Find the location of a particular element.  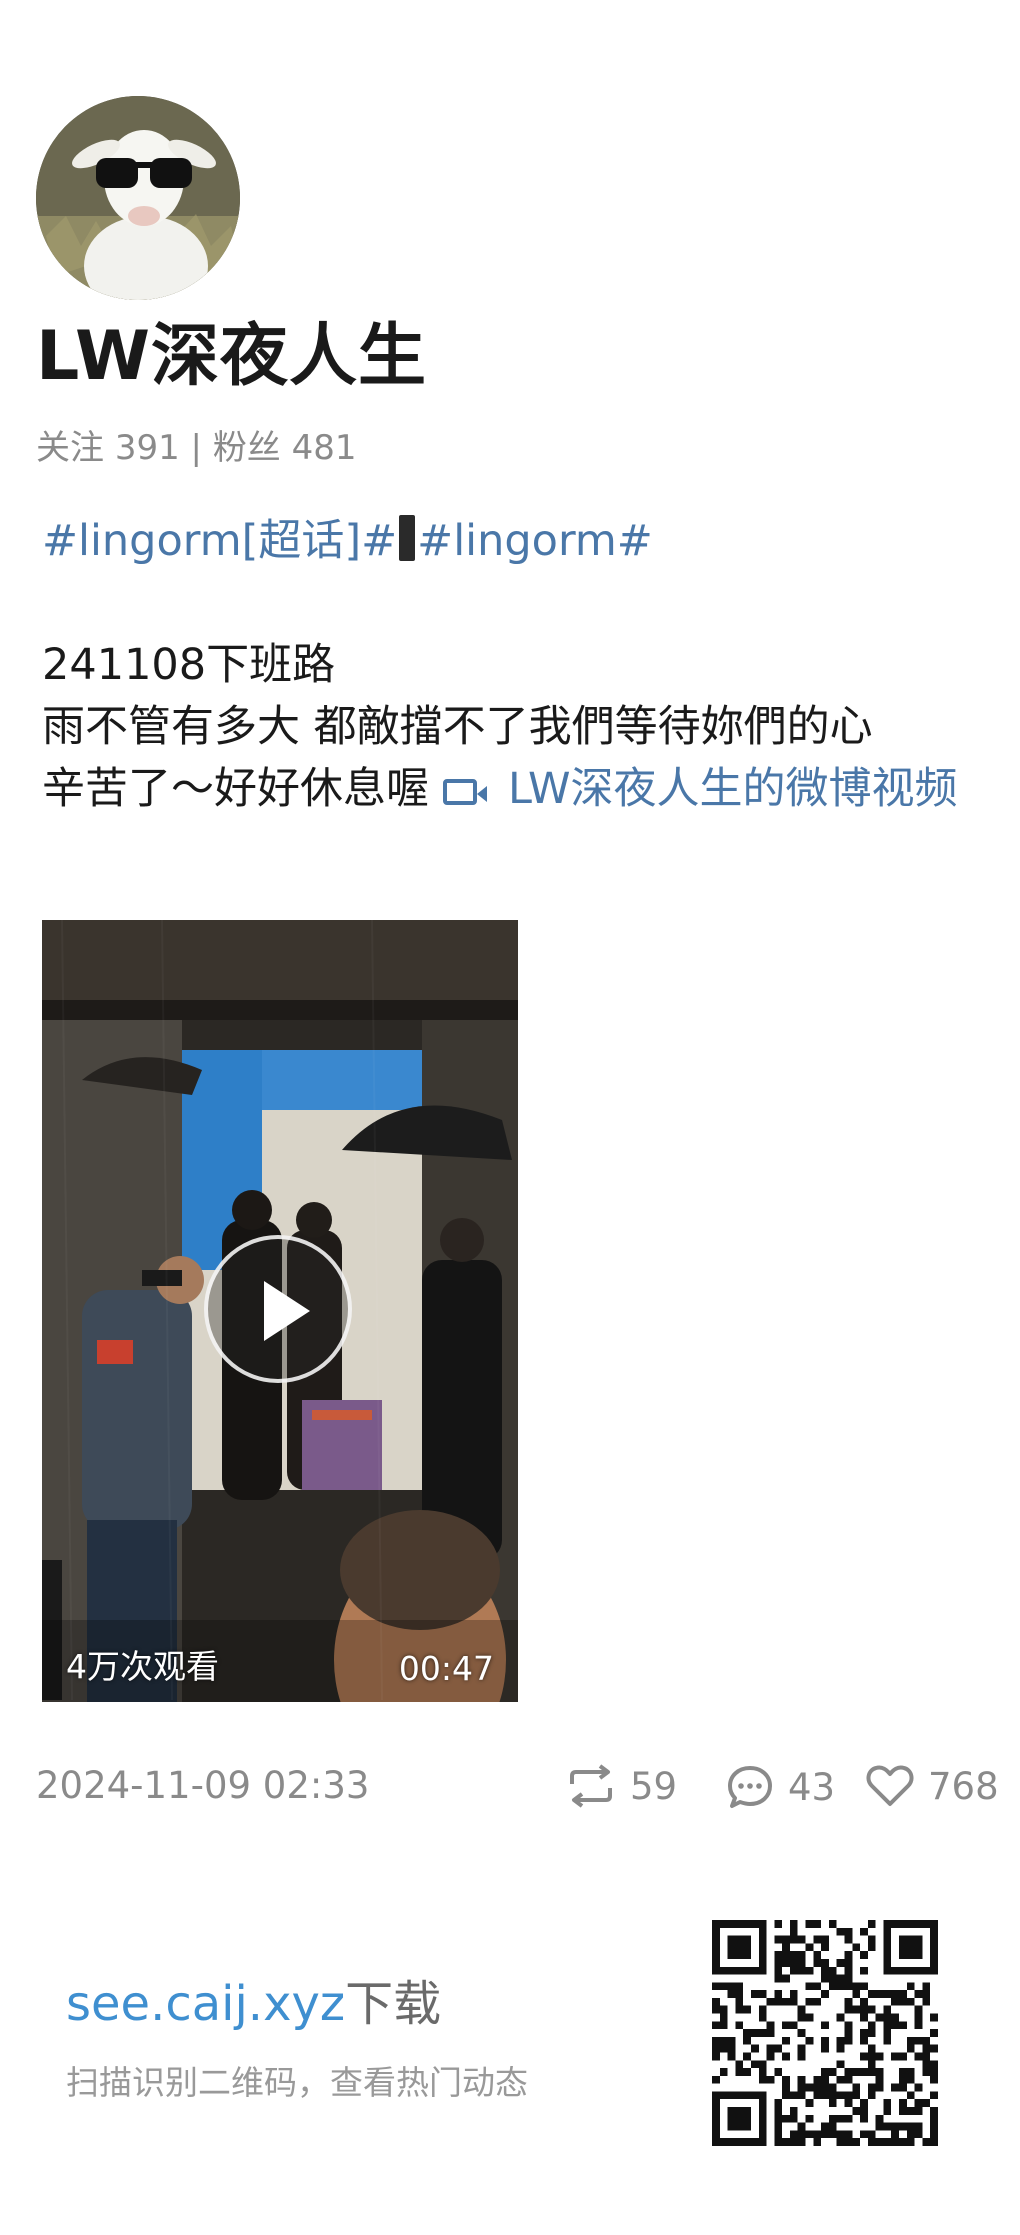

avatar is located at coordinates (138, 198).